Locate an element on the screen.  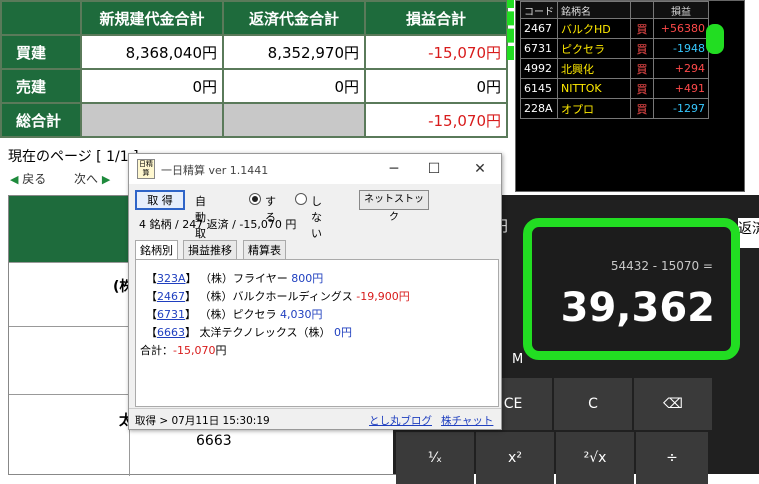
netstock-button: ネットストック is located at coordinates (394, 206).